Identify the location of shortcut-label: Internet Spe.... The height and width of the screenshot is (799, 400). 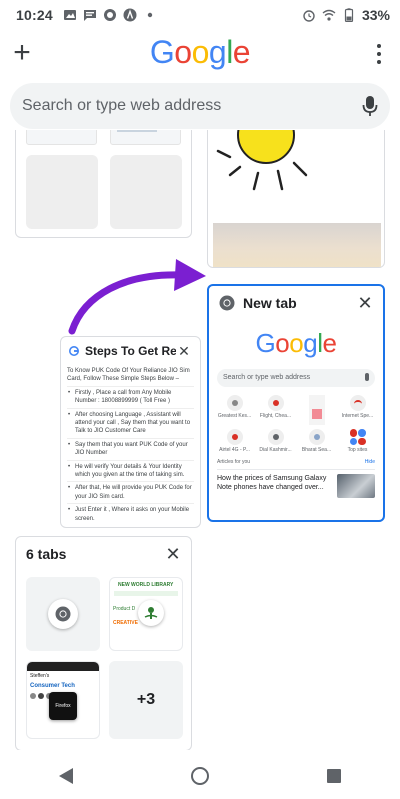
(357, 416).